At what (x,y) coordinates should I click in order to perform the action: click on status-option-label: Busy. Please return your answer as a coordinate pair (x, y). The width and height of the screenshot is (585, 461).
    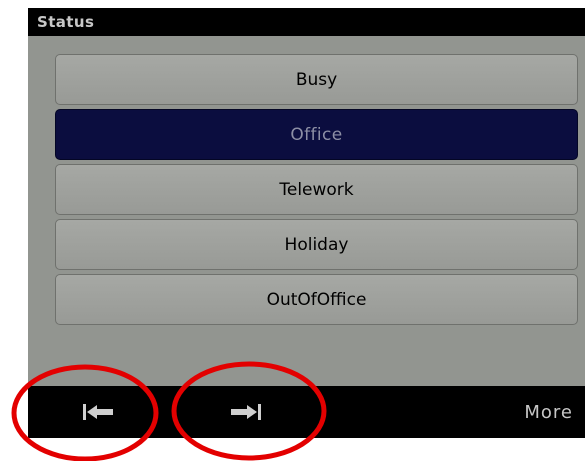
    Looking at the image, I should click on (316, 79).